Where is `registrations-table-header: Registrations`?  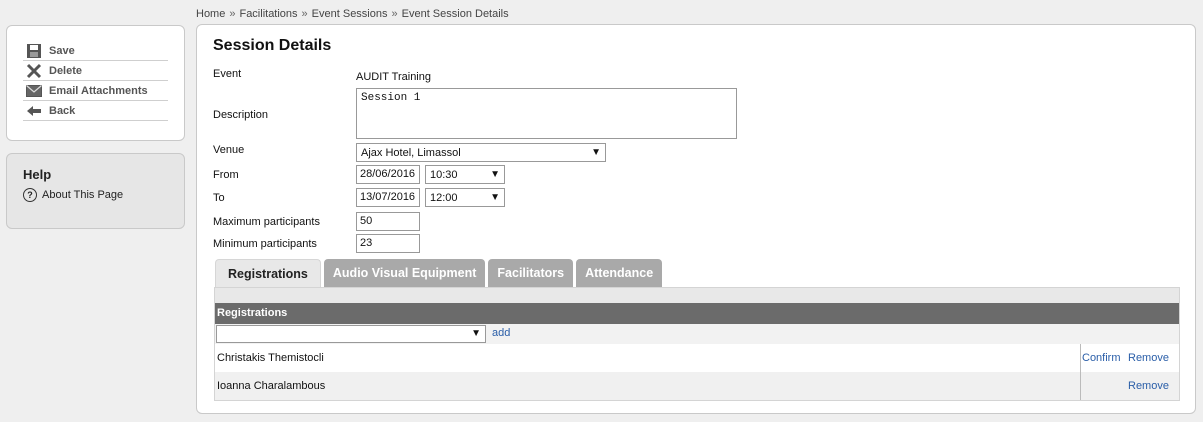
registrations-table-header: Registrations is located at coordinates (697, 313).